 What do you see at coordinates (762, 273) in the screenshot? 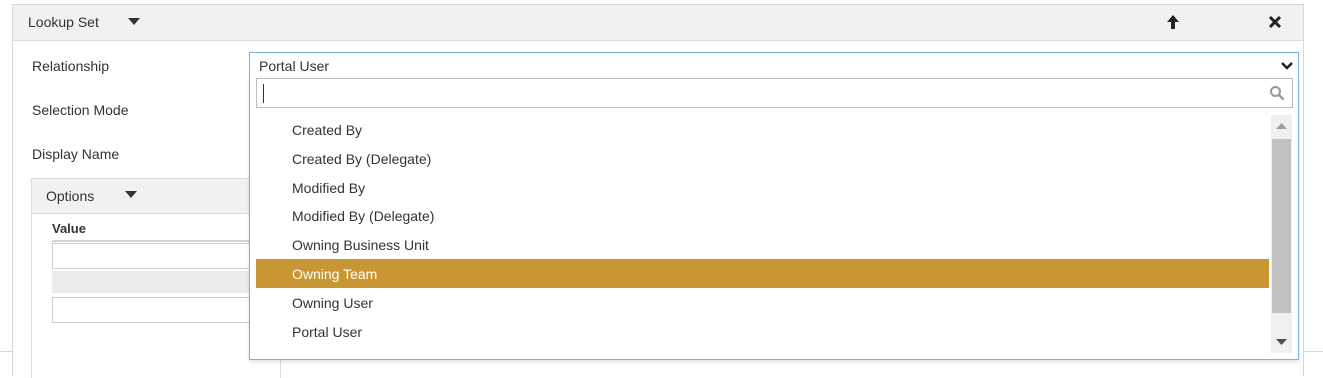
I see `dropdown-option-highlighted: Owning Team` at bounding box center [762, 273].